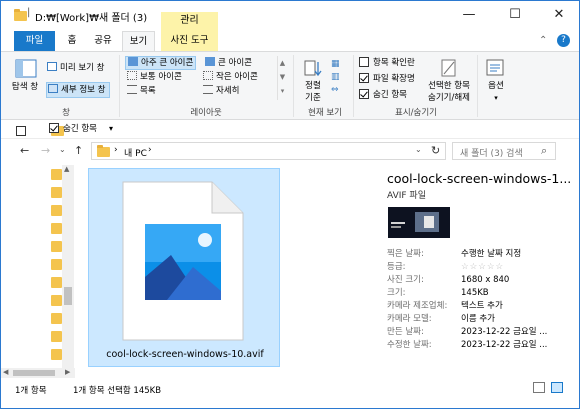 This screenshot has width=580, height=409. Describe the element at coordinates (293, 86) in the screenshot. I see `ribbon-separator` at that location.